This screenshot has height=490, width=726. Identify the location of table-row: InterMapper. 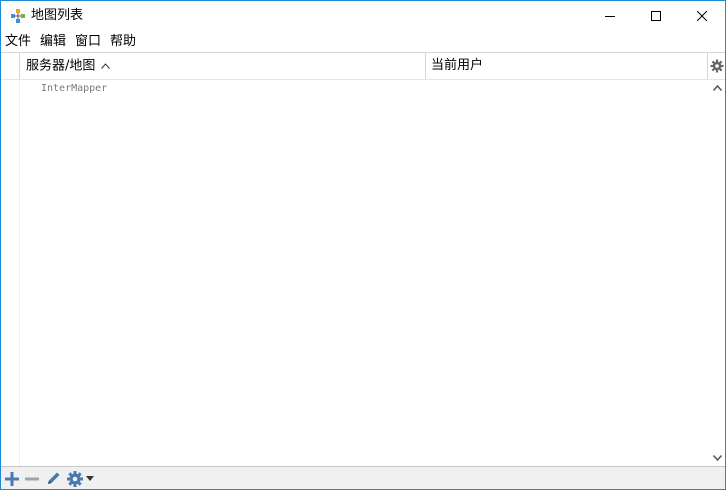
(74, 89).